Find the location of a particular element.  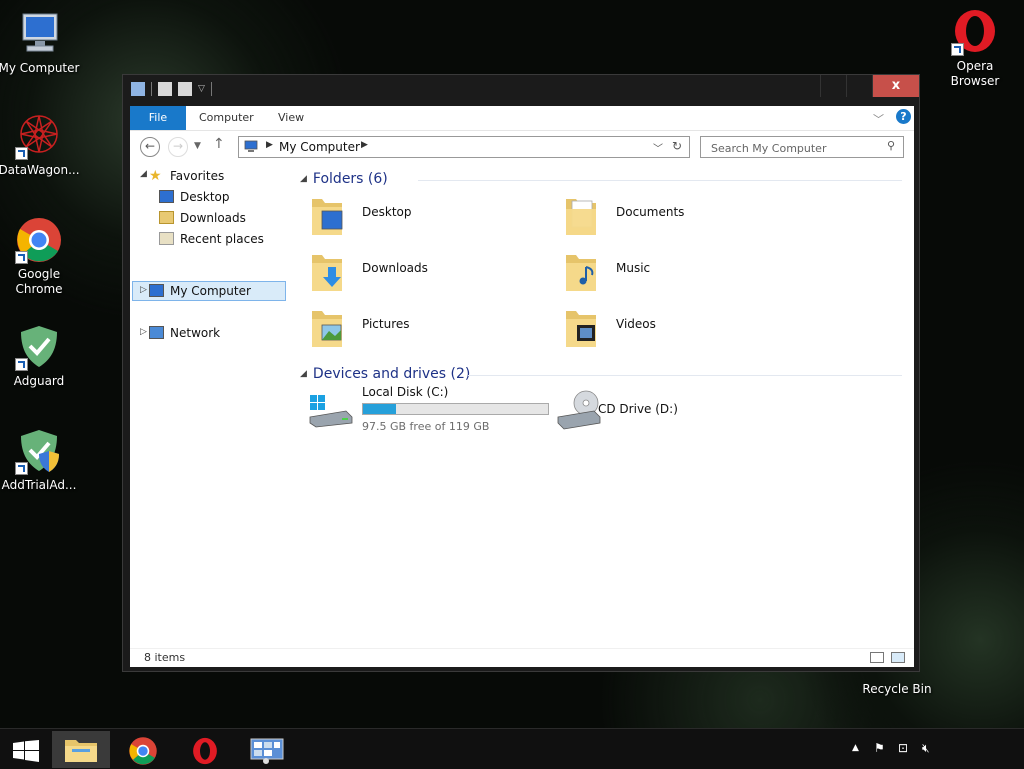

group-header-folders: ◢ Folders (6) is located at coordinates (344, 179).